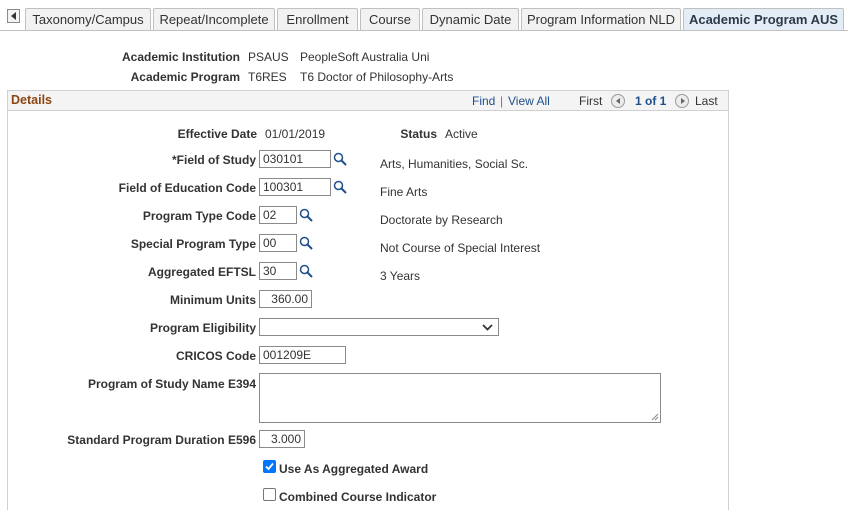  What do you see at coordinates (285, 299) in the screenshot?
I see `min-units-input: 360.00` at bounding box center [285, 299].